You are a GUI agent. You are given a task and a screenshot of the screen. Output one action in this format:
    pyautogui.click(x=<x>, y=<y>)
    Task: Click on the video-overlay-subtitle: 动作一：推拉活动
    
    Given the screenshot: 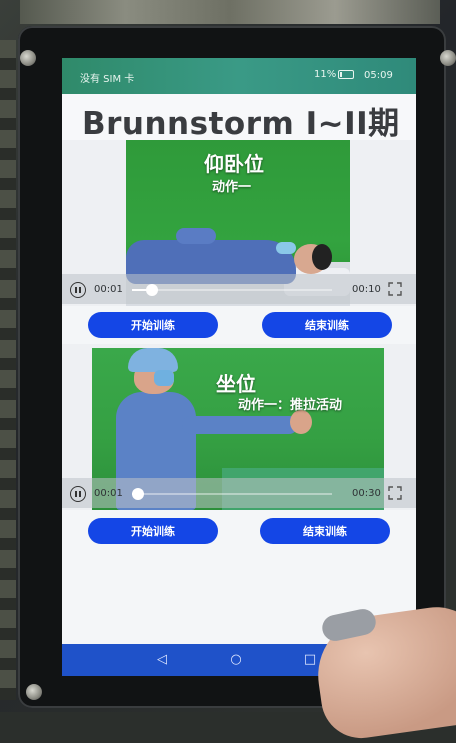 What is the action you would take?
    pyautogui.click(x=290, y=405)
    